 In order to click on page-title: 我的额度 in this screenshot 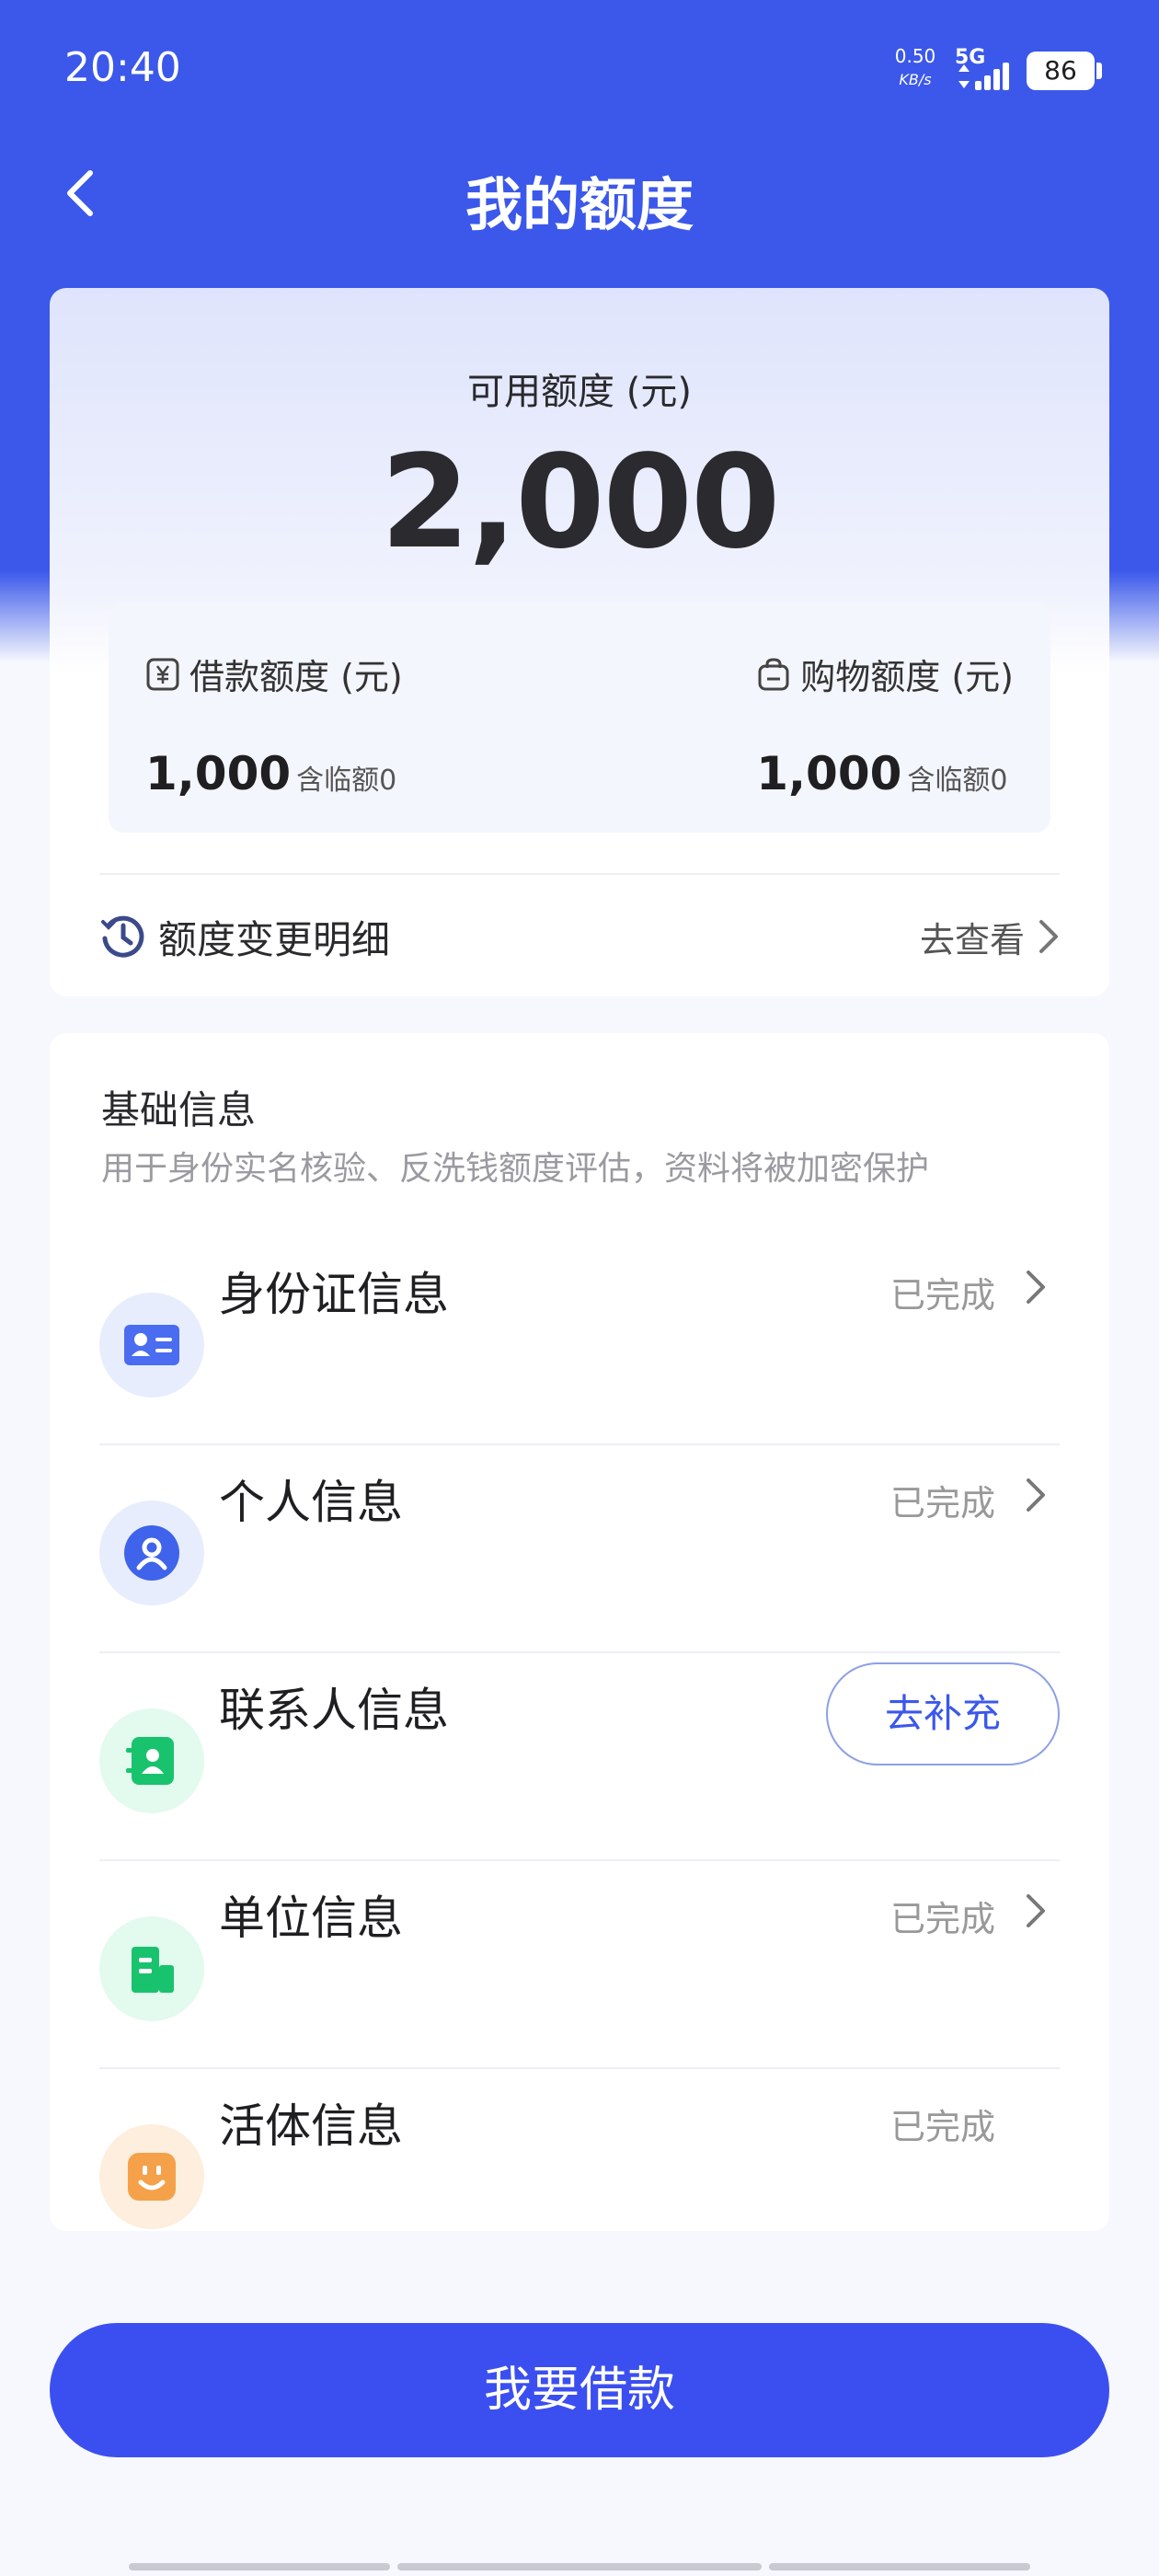, I will do `click(579, 204)`.